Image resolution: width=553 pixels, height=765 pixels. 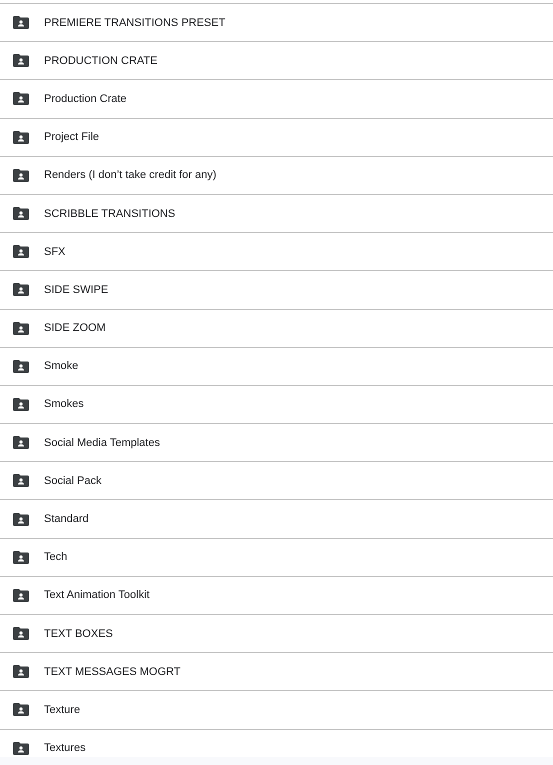 I want to click on folder-row: SIDE SWIPE, so click(x=276, y=289).